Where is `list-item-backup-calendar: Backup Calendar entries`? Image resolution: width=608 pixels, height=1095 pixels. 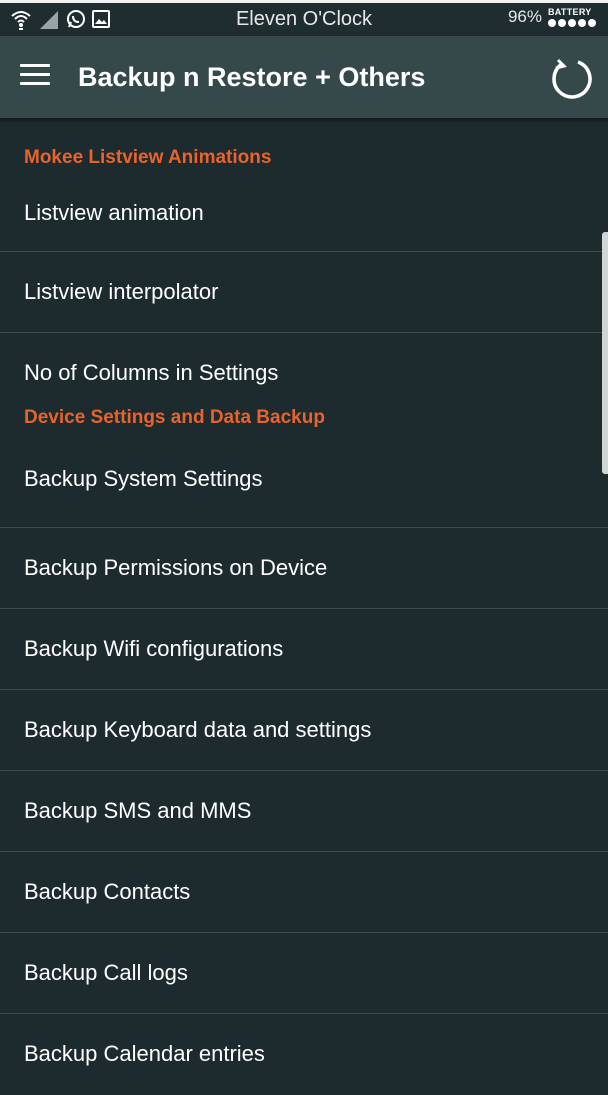 list-item-backup-calendar: Backup Calendar entries is located at coordinates (304, 1054).